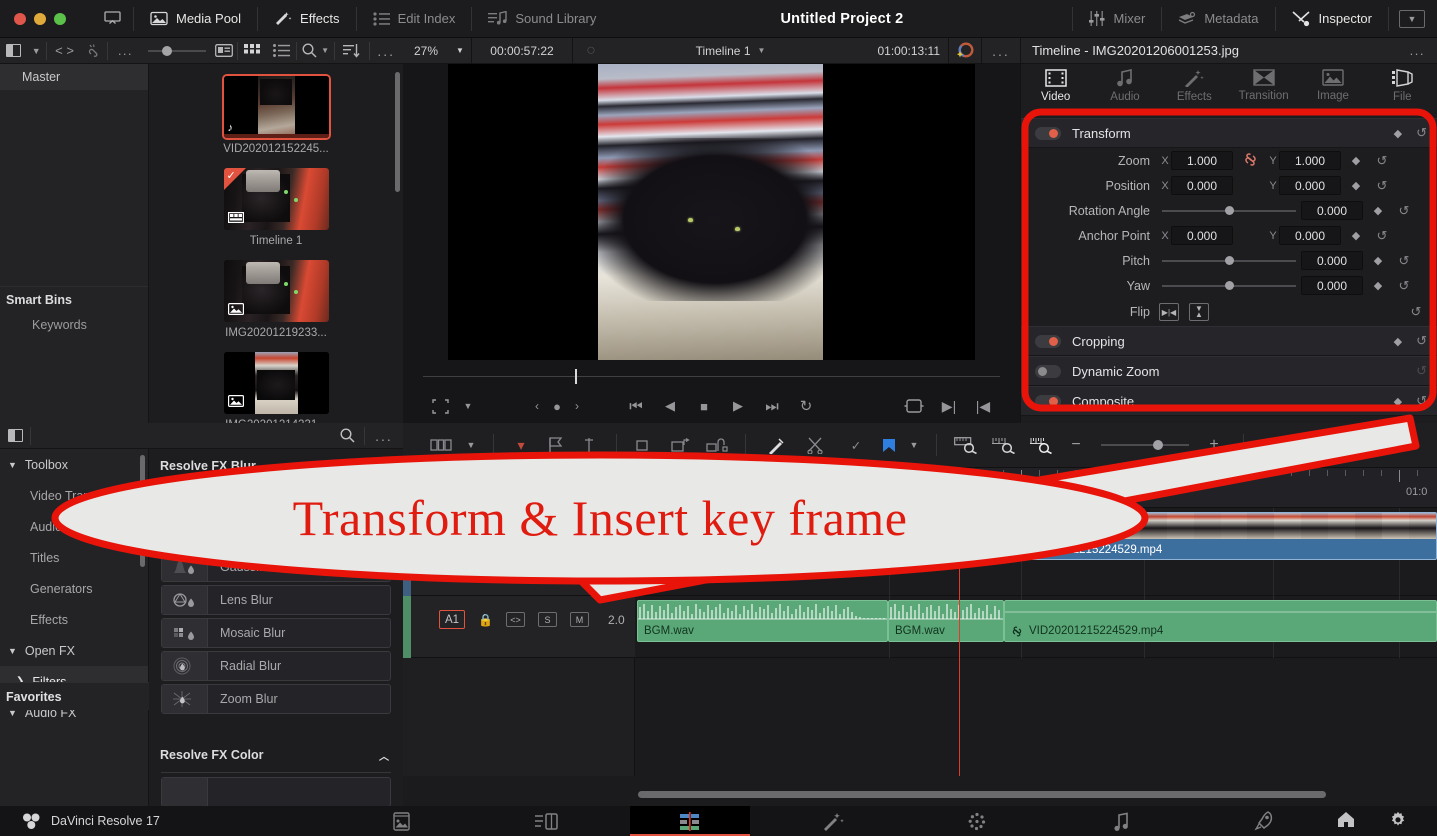 This screenshot has width=1437, height=836. I want to click on track-id-a1: A1, so click(452, 619).